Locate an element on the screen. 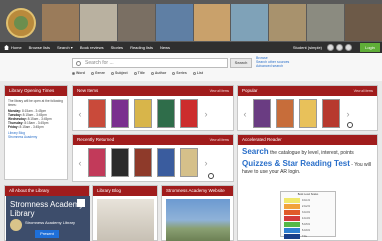 The image size is (382, 241). share-icon is located at coordinates (81, 203).